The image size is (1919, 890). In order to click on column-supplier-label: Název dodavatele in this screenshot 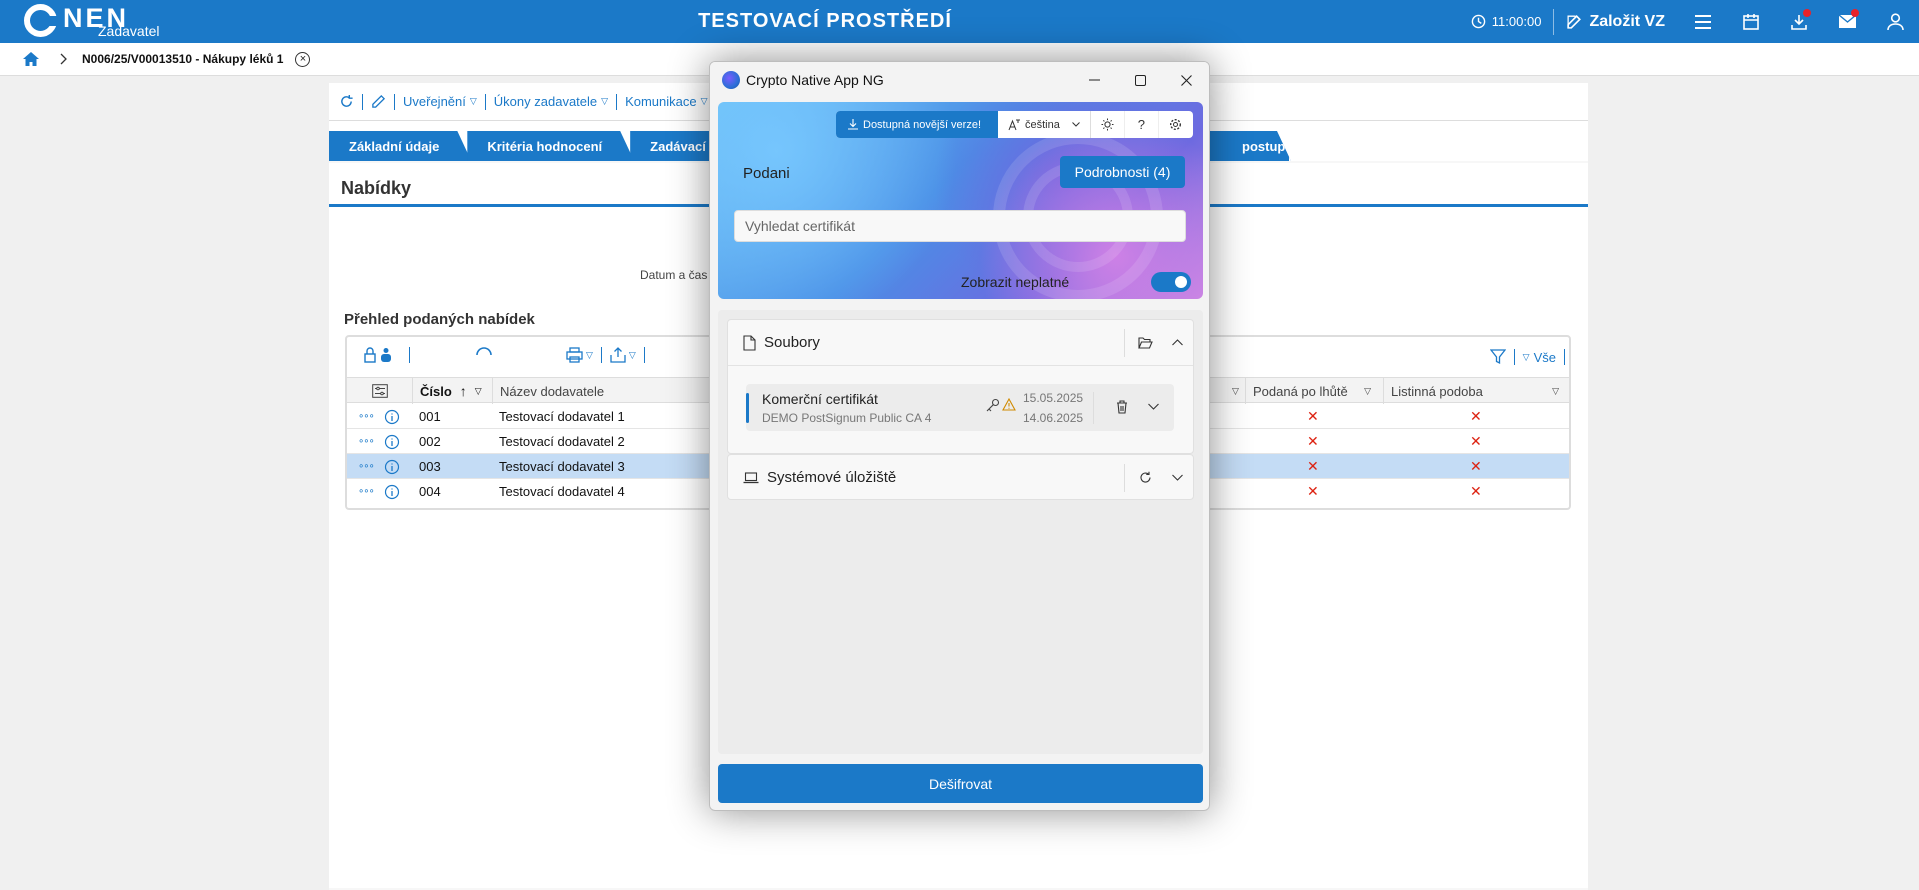, I will do `click(552, 391)`.